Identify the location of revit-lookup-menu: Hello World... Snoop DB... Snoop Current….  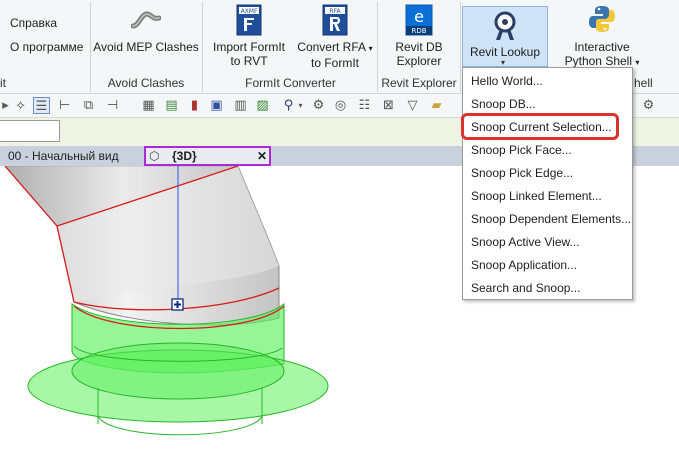
(547, 183).